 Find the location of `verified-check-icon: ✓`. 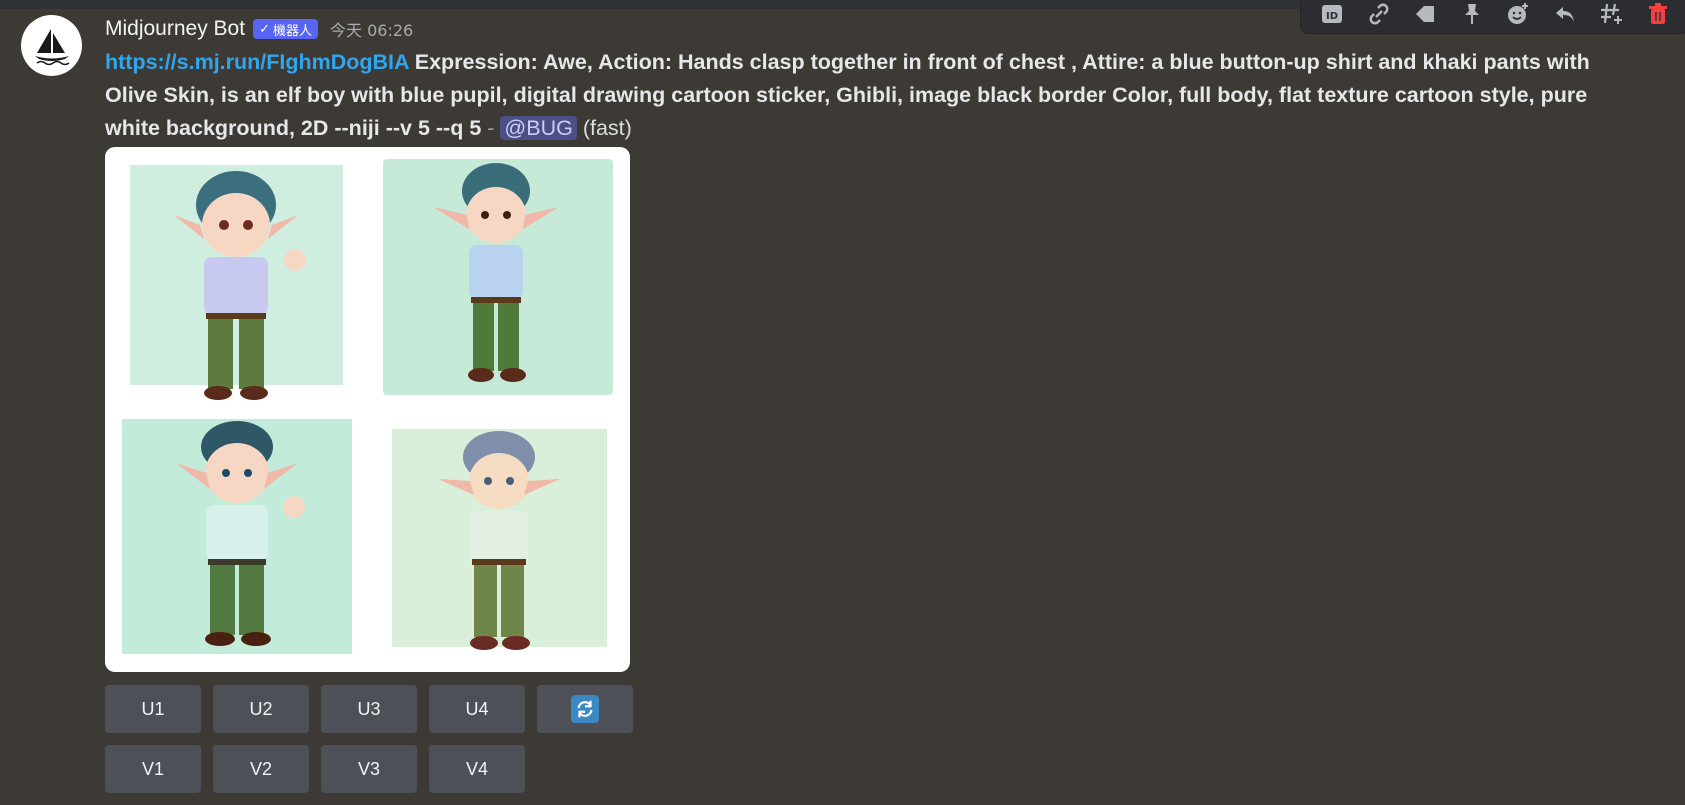

verified-check-icon: ✓ is located at coordinates (264, 29).